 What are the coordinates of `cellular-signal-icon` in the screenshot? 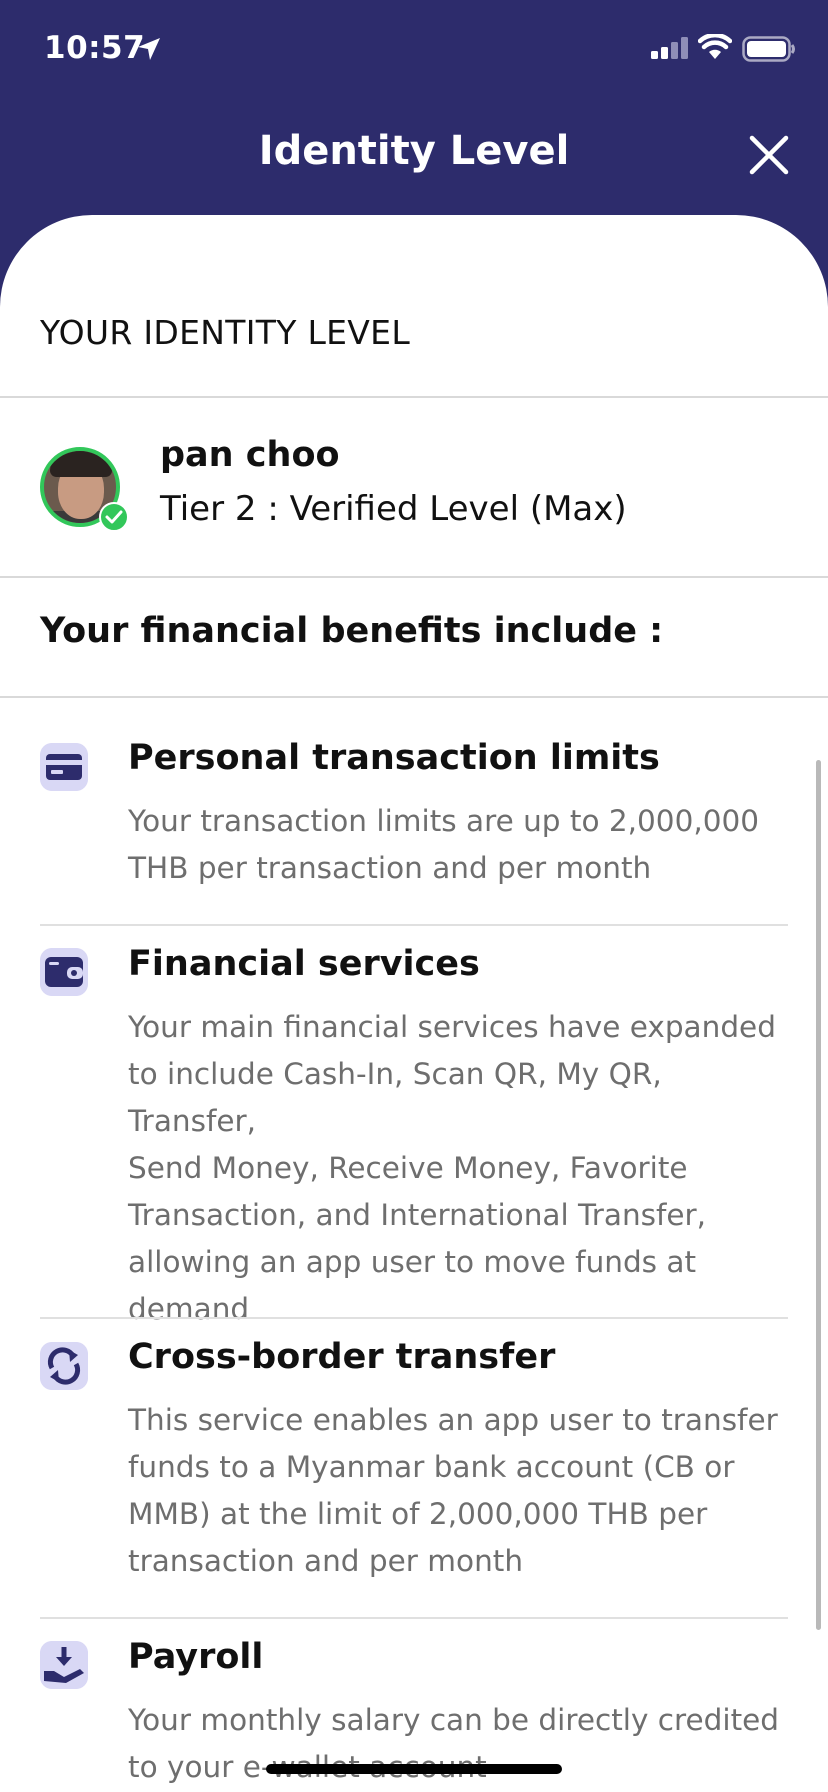 It's located at (669, 48).